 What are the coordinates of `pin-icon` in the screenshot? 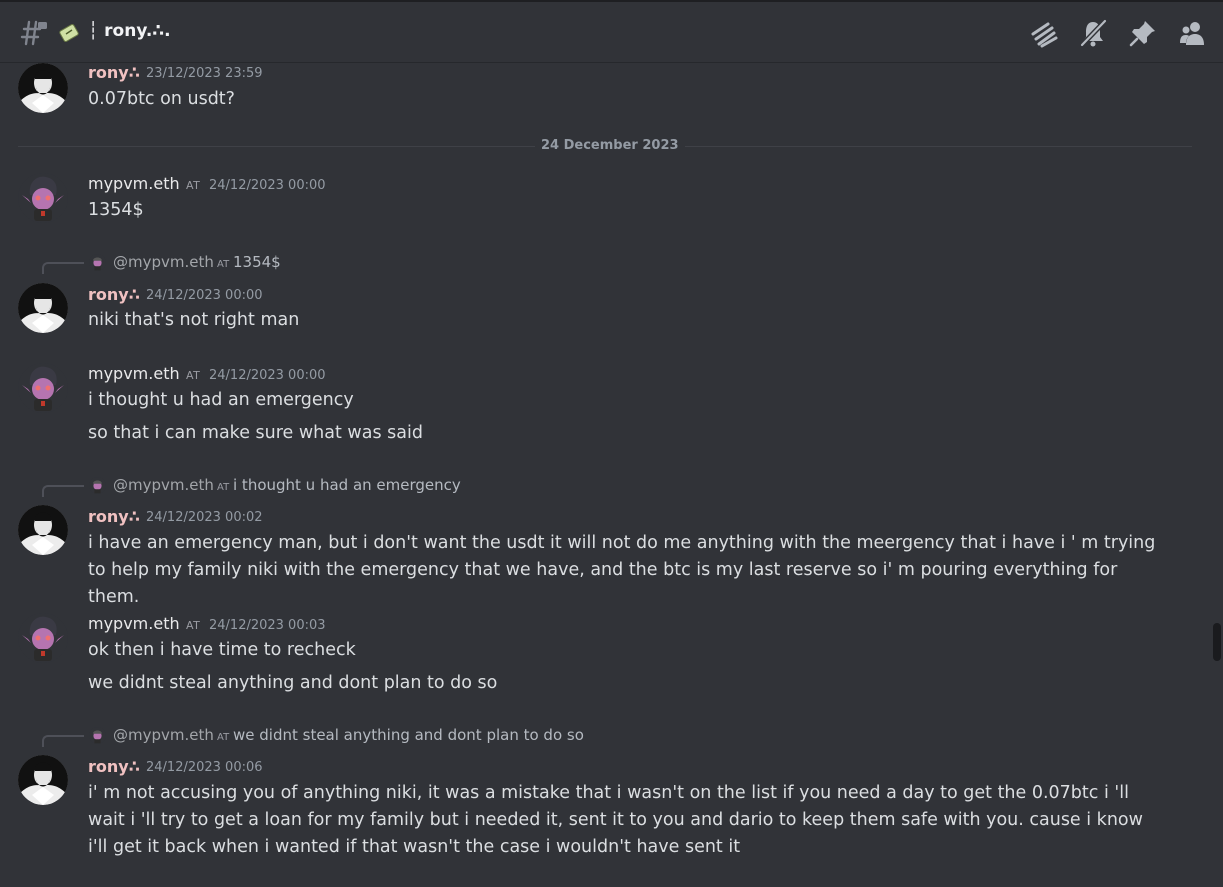 It's located at (1143, 33).